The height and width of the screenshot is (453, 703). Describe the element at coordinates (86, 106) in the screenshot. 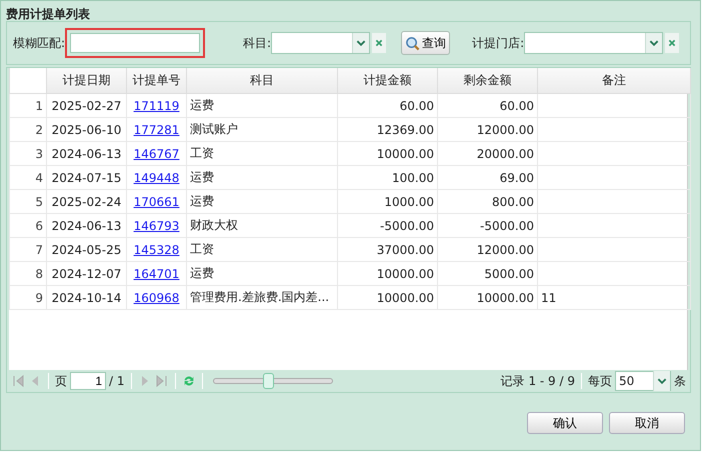

I see `table-cell: 2025-02-27` at that location.